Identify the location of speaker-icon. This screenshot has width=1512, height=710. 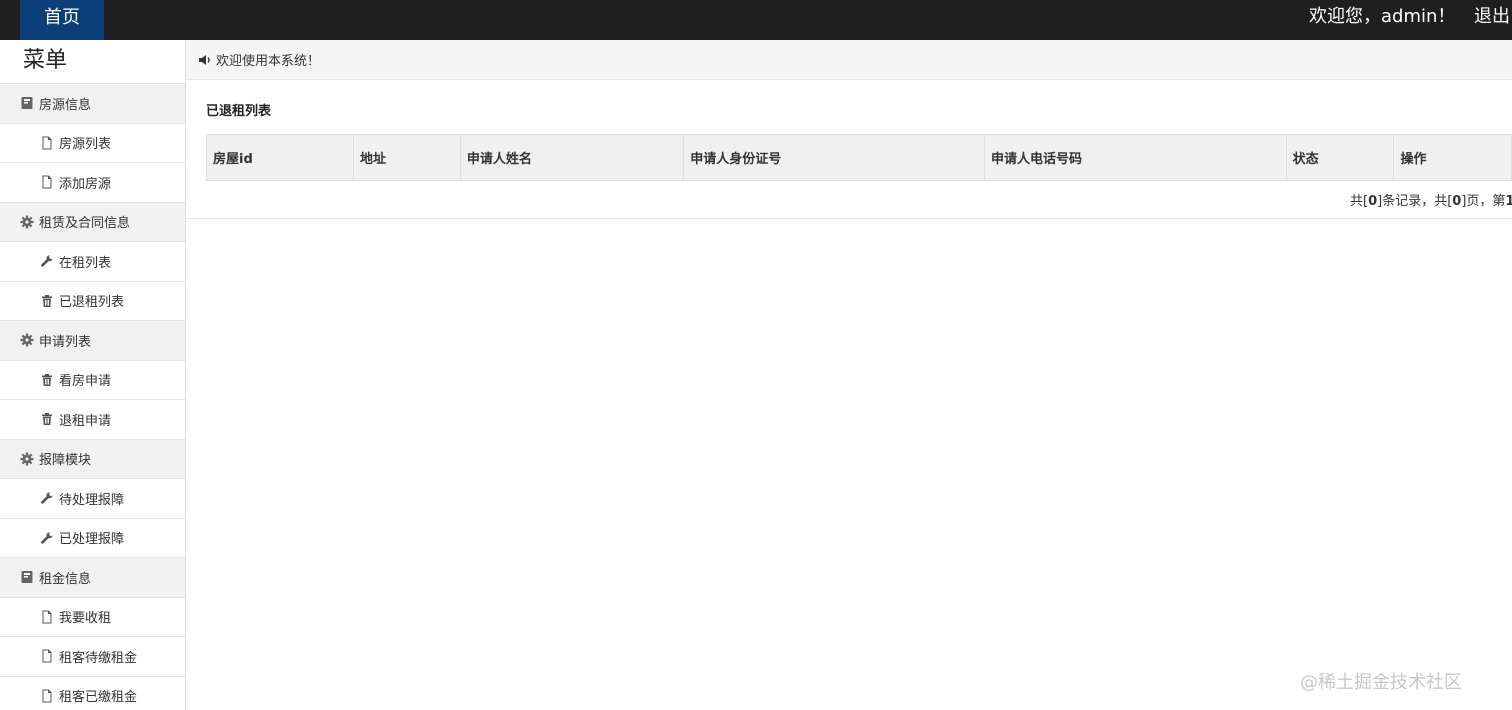
(205, 60).